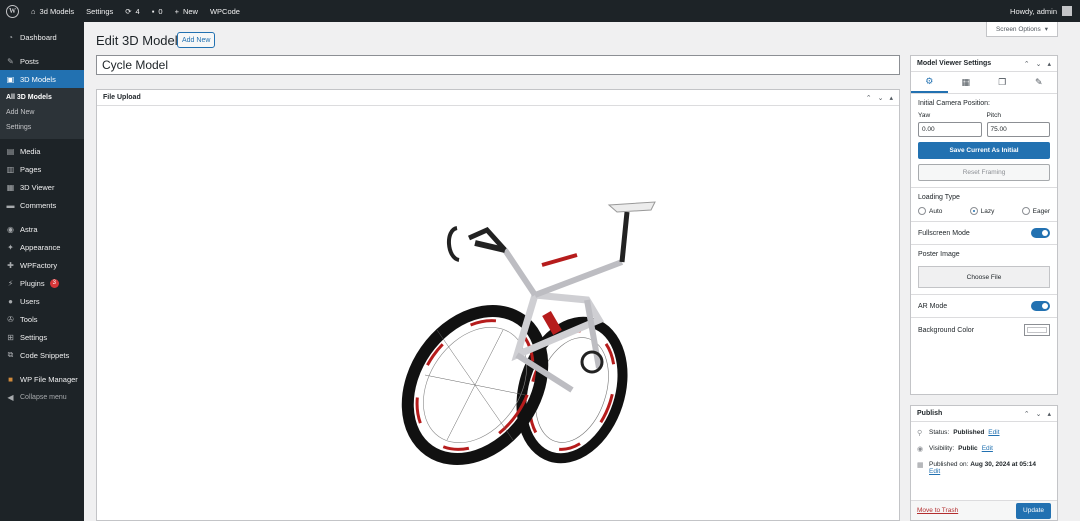 The height and width of the screenshot is (521, 1080). I want to click on sidebar-item-3d-models: ▣ 3D Models, so click(42, 79).